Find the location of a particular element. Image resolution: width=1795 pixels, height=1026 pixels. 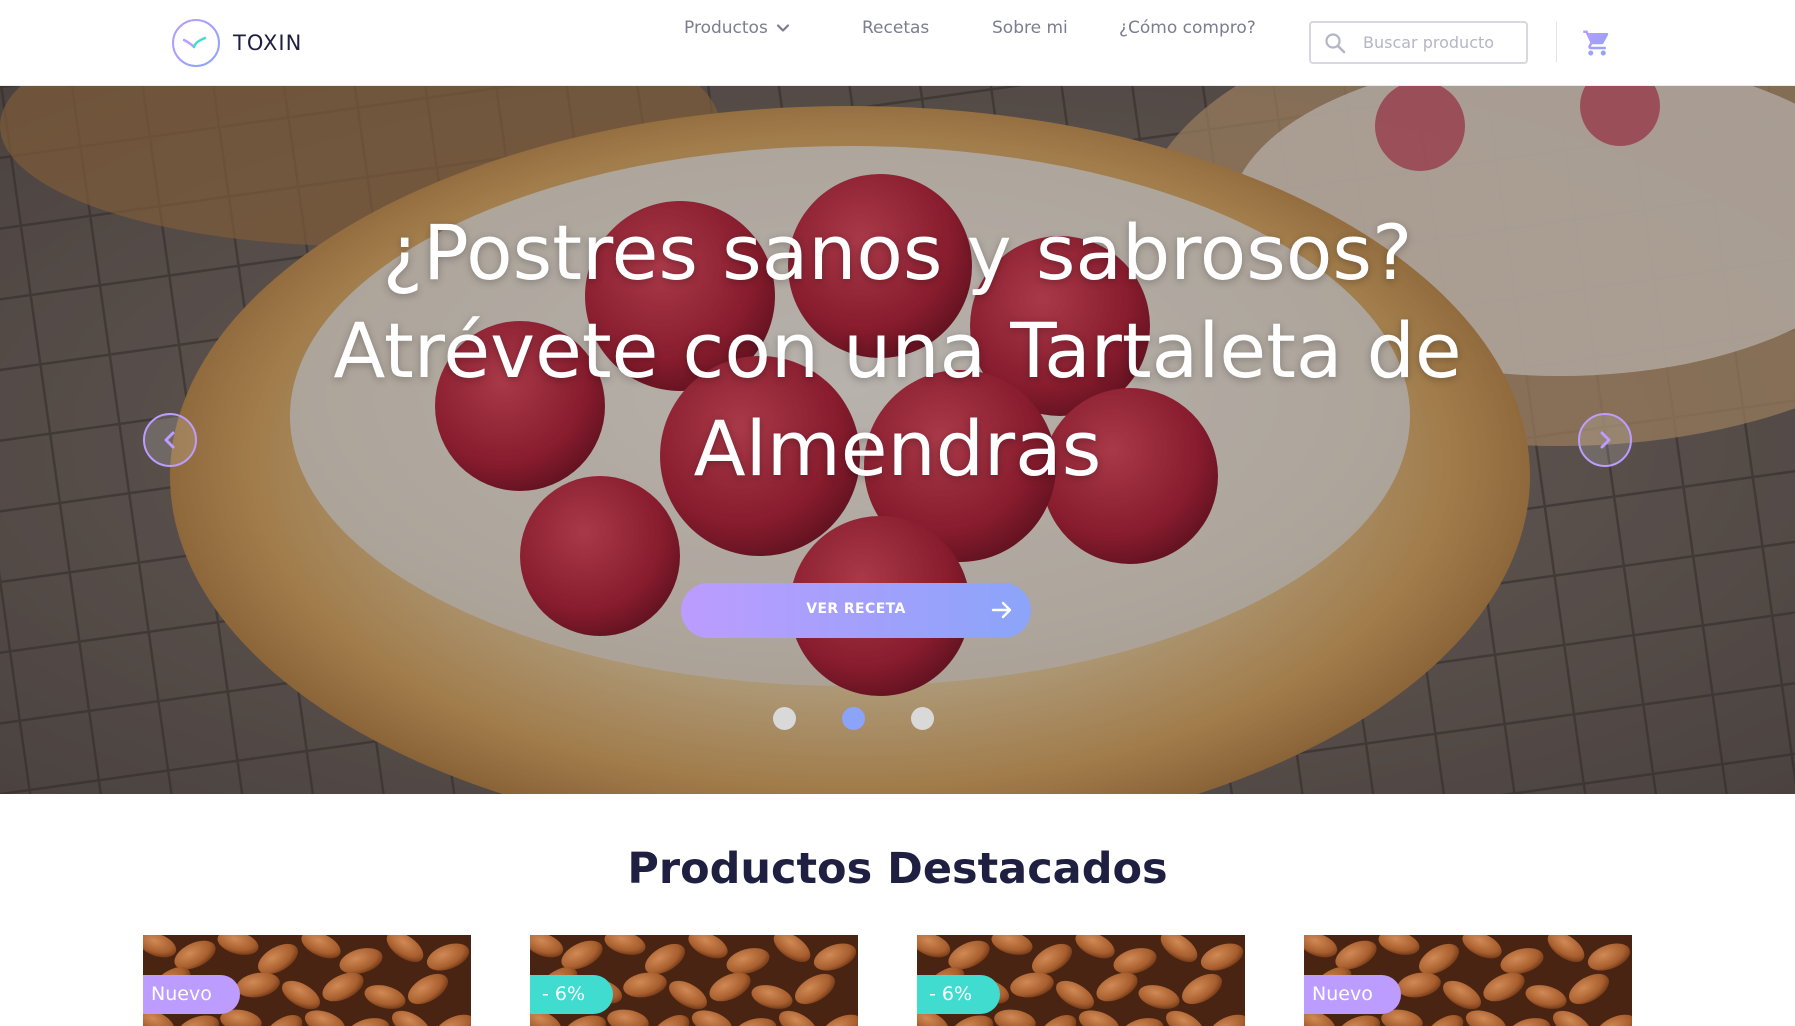

nav-item-recetas: Recetas is located at coordinates (895, 28).